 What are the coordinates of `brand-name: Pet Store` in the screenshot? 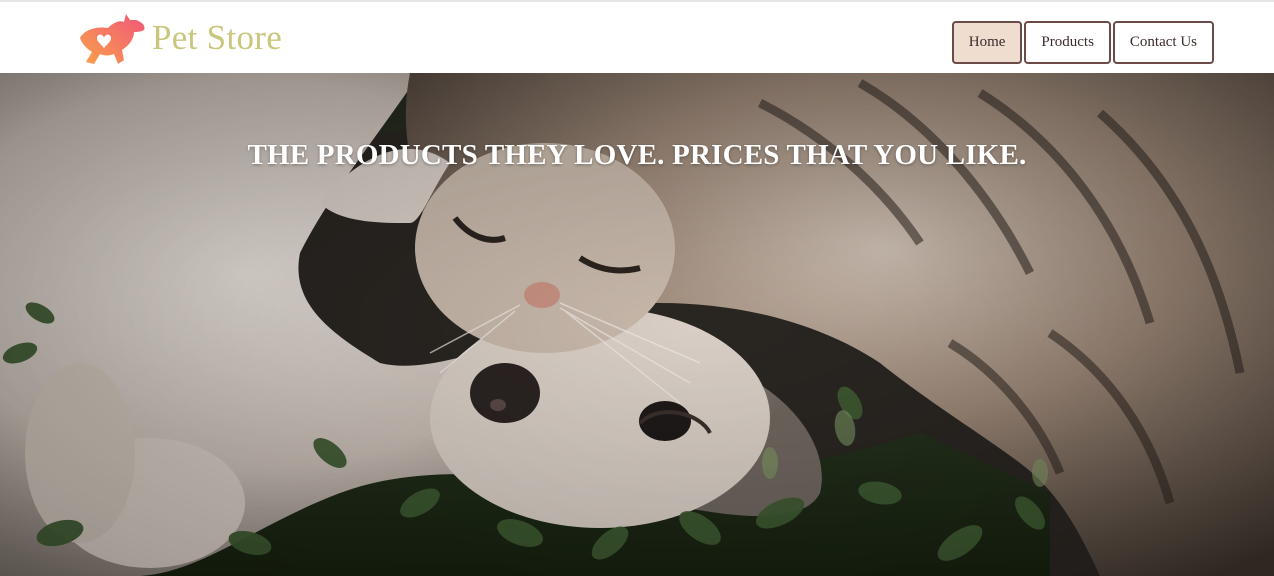 It's located at (217, 37).